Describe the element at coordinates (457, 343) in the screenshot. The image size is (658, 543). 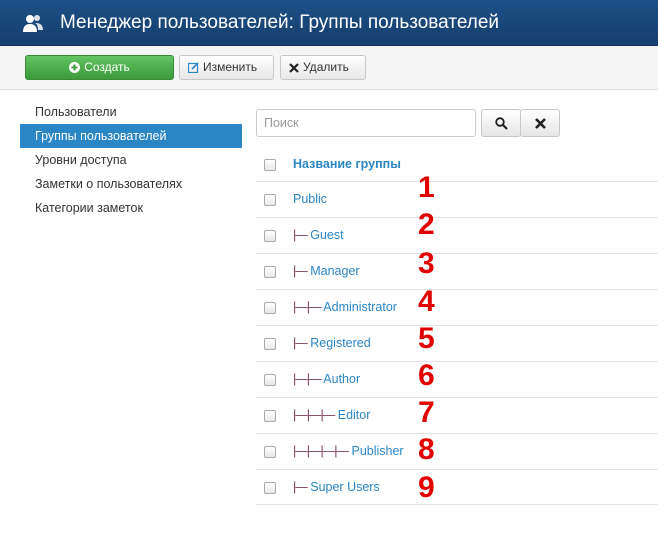
I see `table-row: |— Registered` at that location.